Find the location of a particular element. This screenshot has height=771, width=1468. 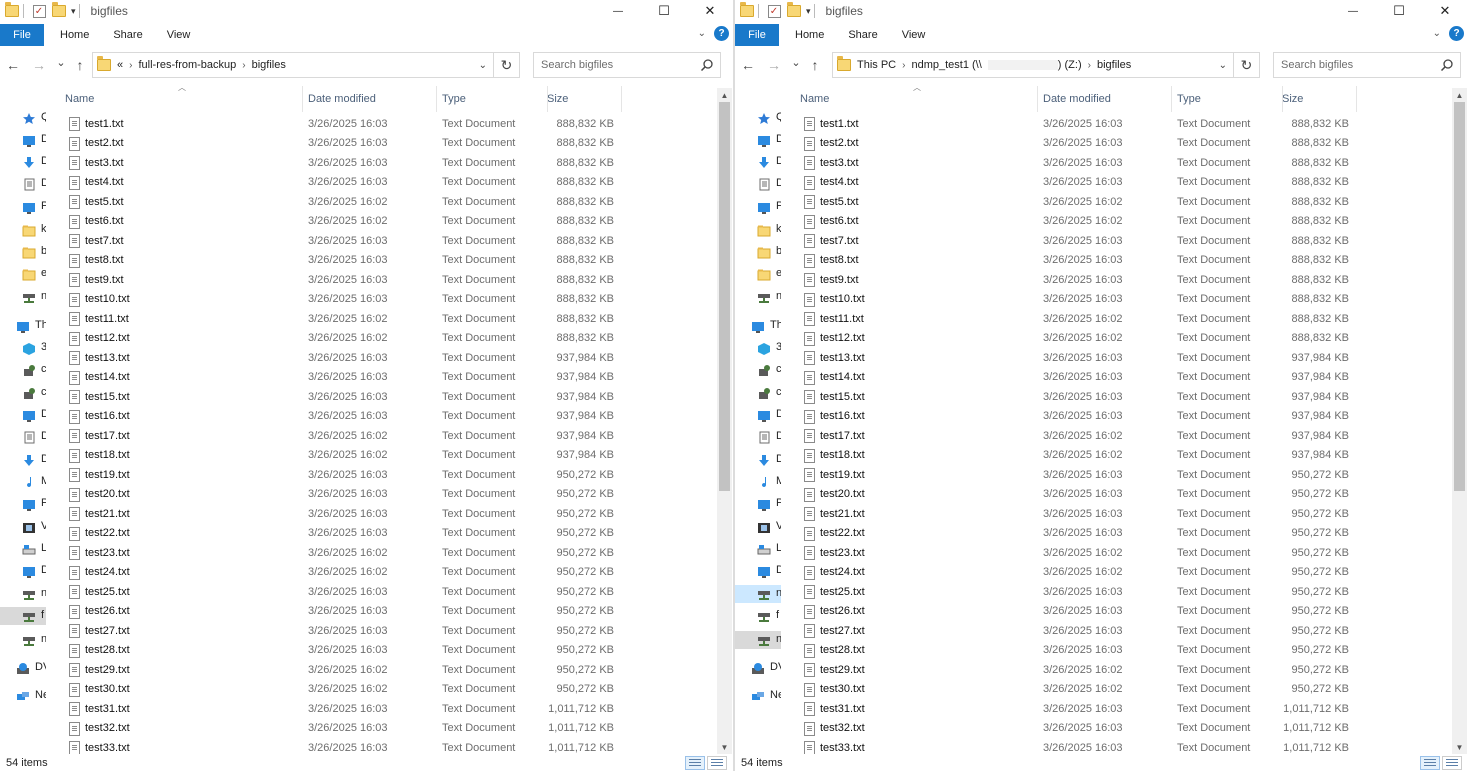

expand-ribbon-icon: ⌄ is located at coordinates (1437, 33).